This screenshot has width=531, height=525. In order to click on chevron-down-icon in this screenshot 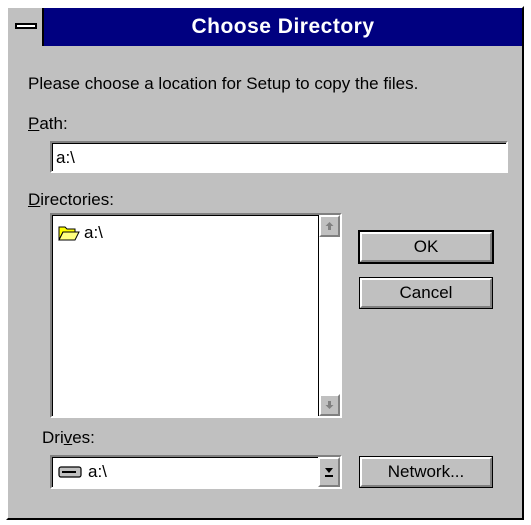, I will do `click(329, 472)`.